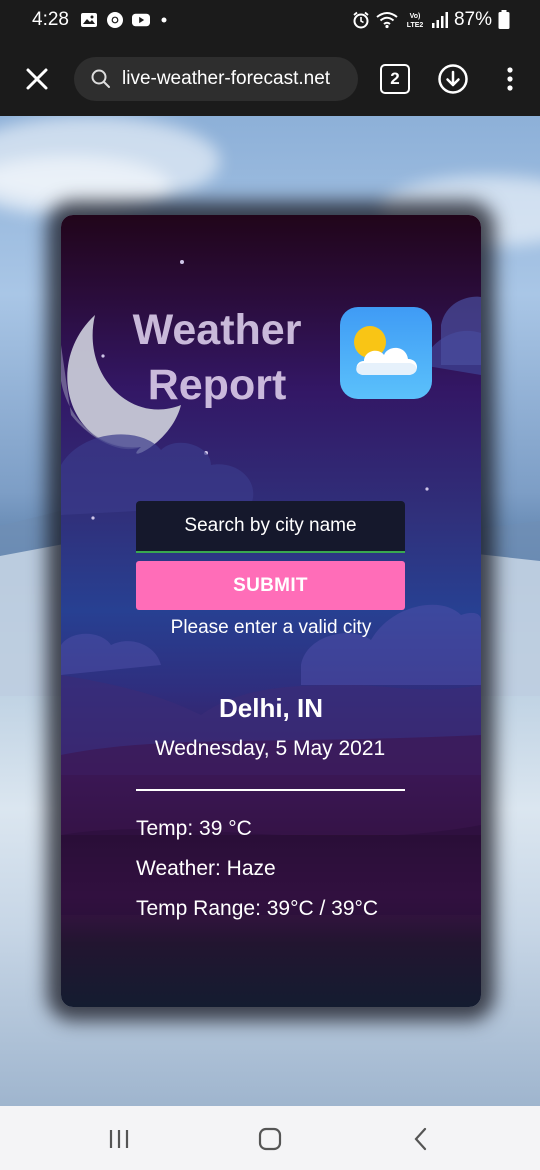 The image size is (540, 1170). I want to click on error-message: Please enter a valid city, so click(271, 627).